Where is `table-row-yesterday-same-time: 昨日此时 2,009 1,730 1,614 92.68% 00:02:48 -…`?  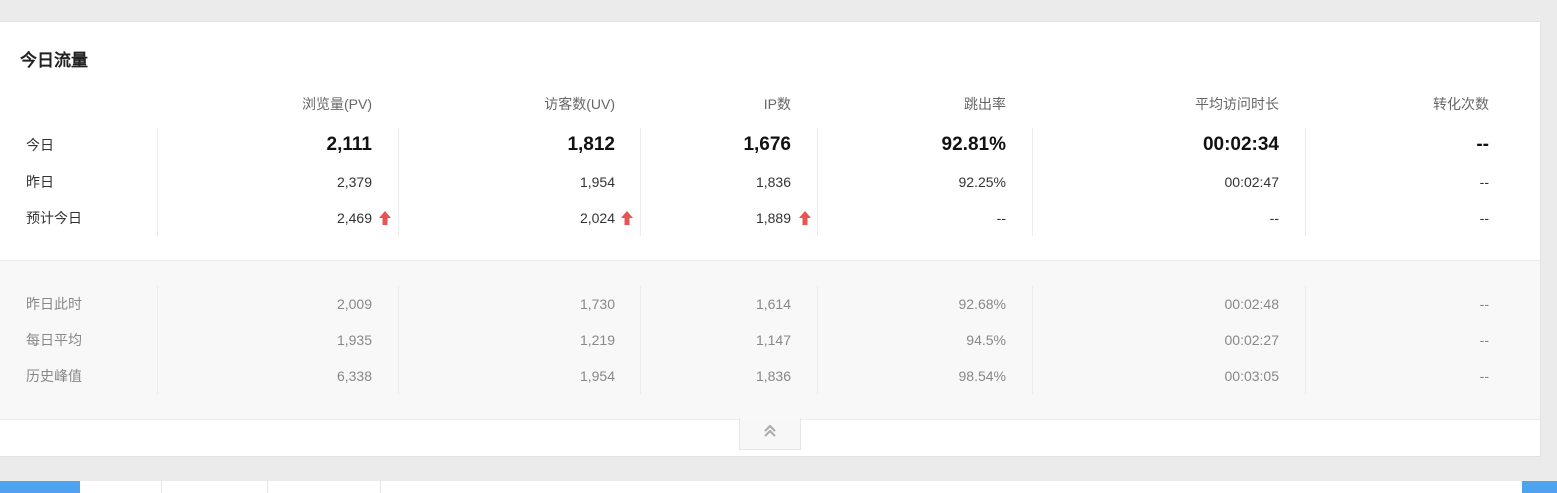 table-row-yesterday-same-time: 昨日此时 2,009 1,730 1,614 92.68% 00:02:48 -… is located at coordinates (770, 304).